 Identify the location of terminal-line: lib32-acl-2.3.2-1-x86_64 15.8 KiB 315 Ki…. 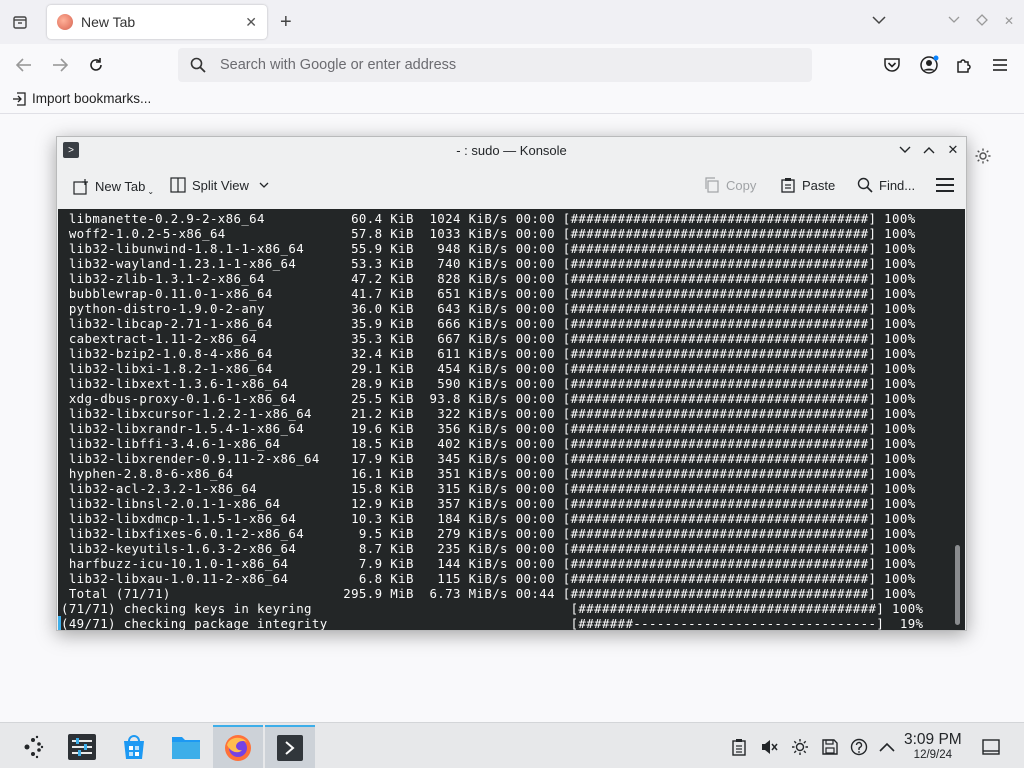
(488, 488).